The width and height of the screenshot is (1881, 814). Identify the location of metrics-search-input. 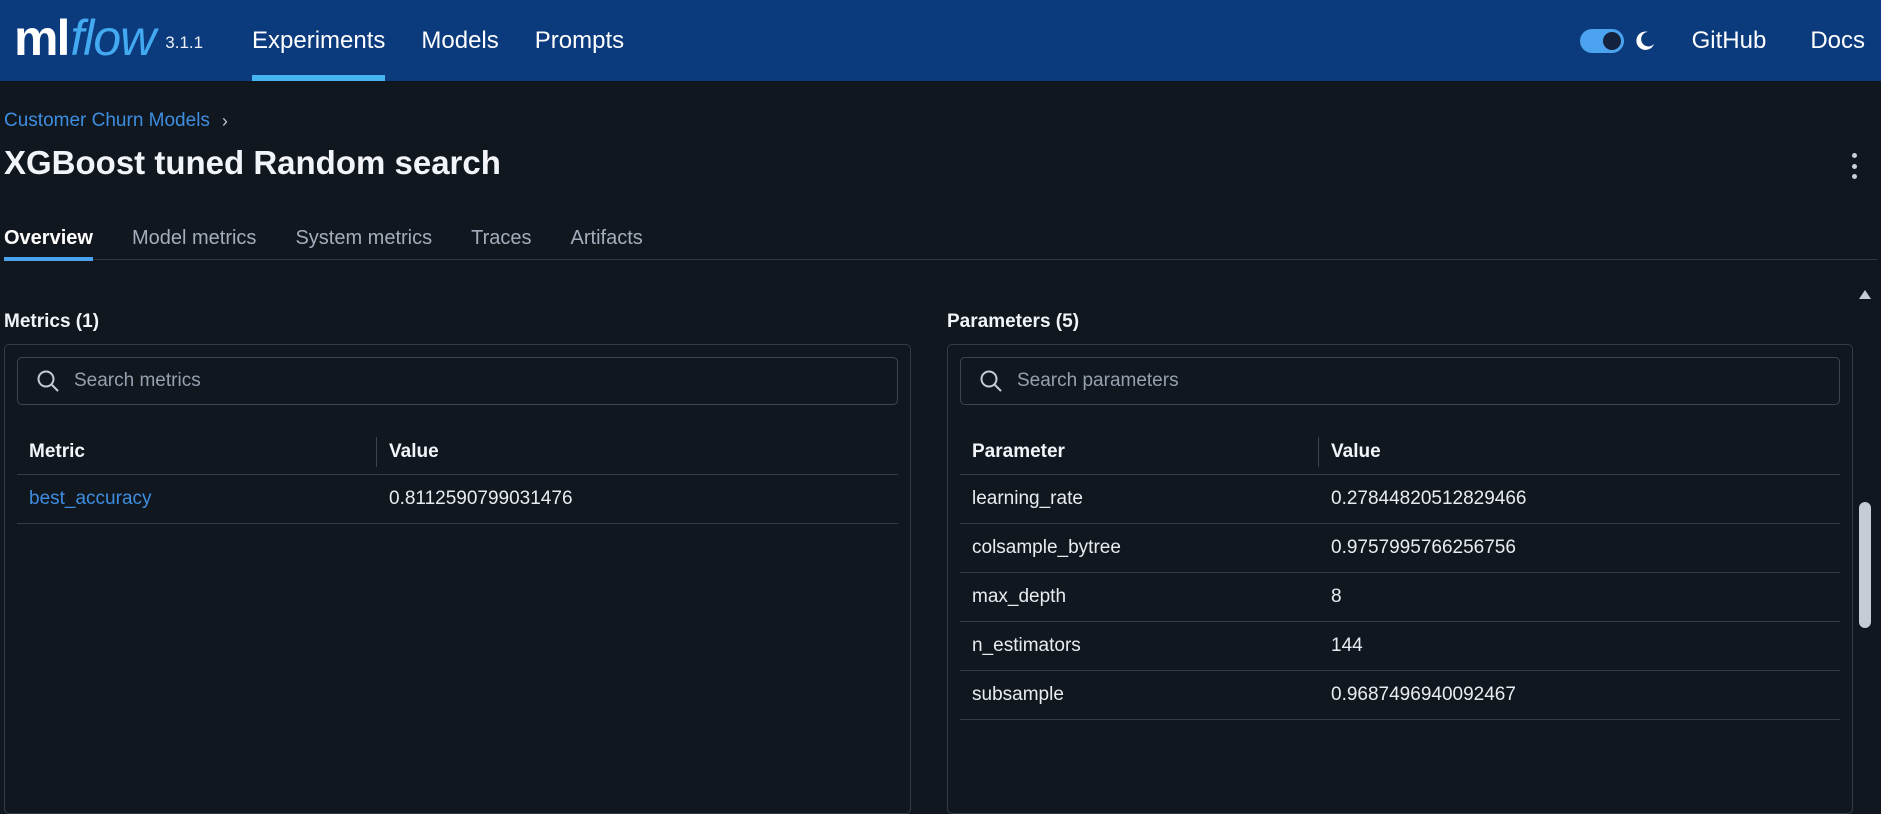
(424, 381).